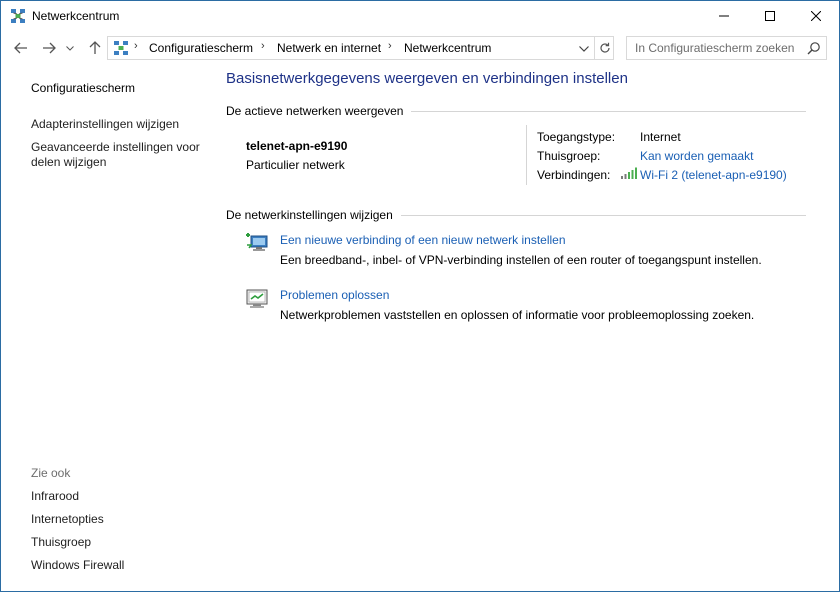  What do you see at coordinates (297, 146) in the screenshot?
I see `network-name: telenet-apn-e9190` at bounding box center [297, 146].